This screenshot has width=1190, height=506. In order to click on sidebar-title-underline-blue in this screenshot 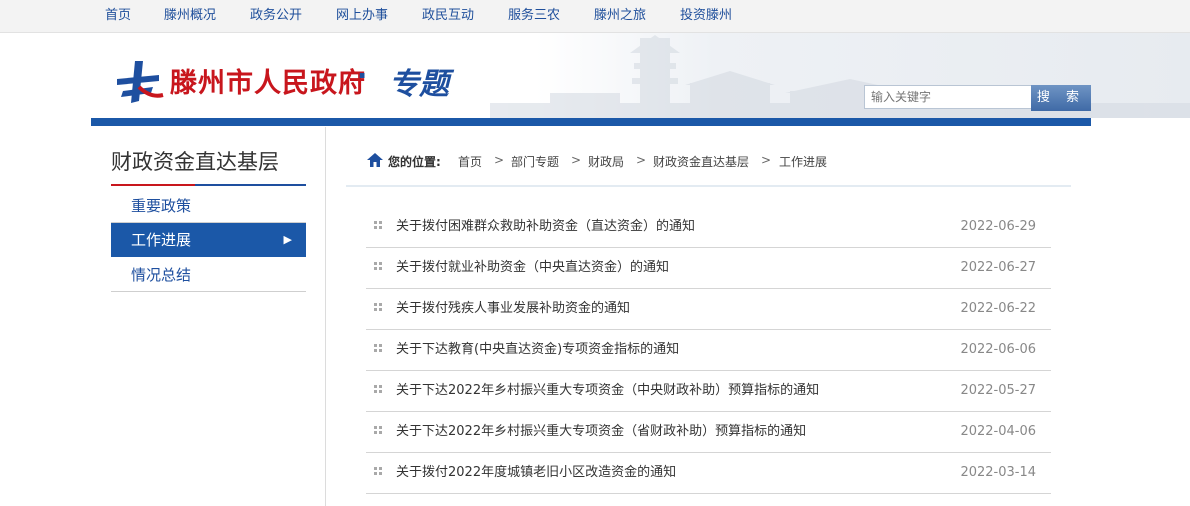, I will do `click(250, 185)`.